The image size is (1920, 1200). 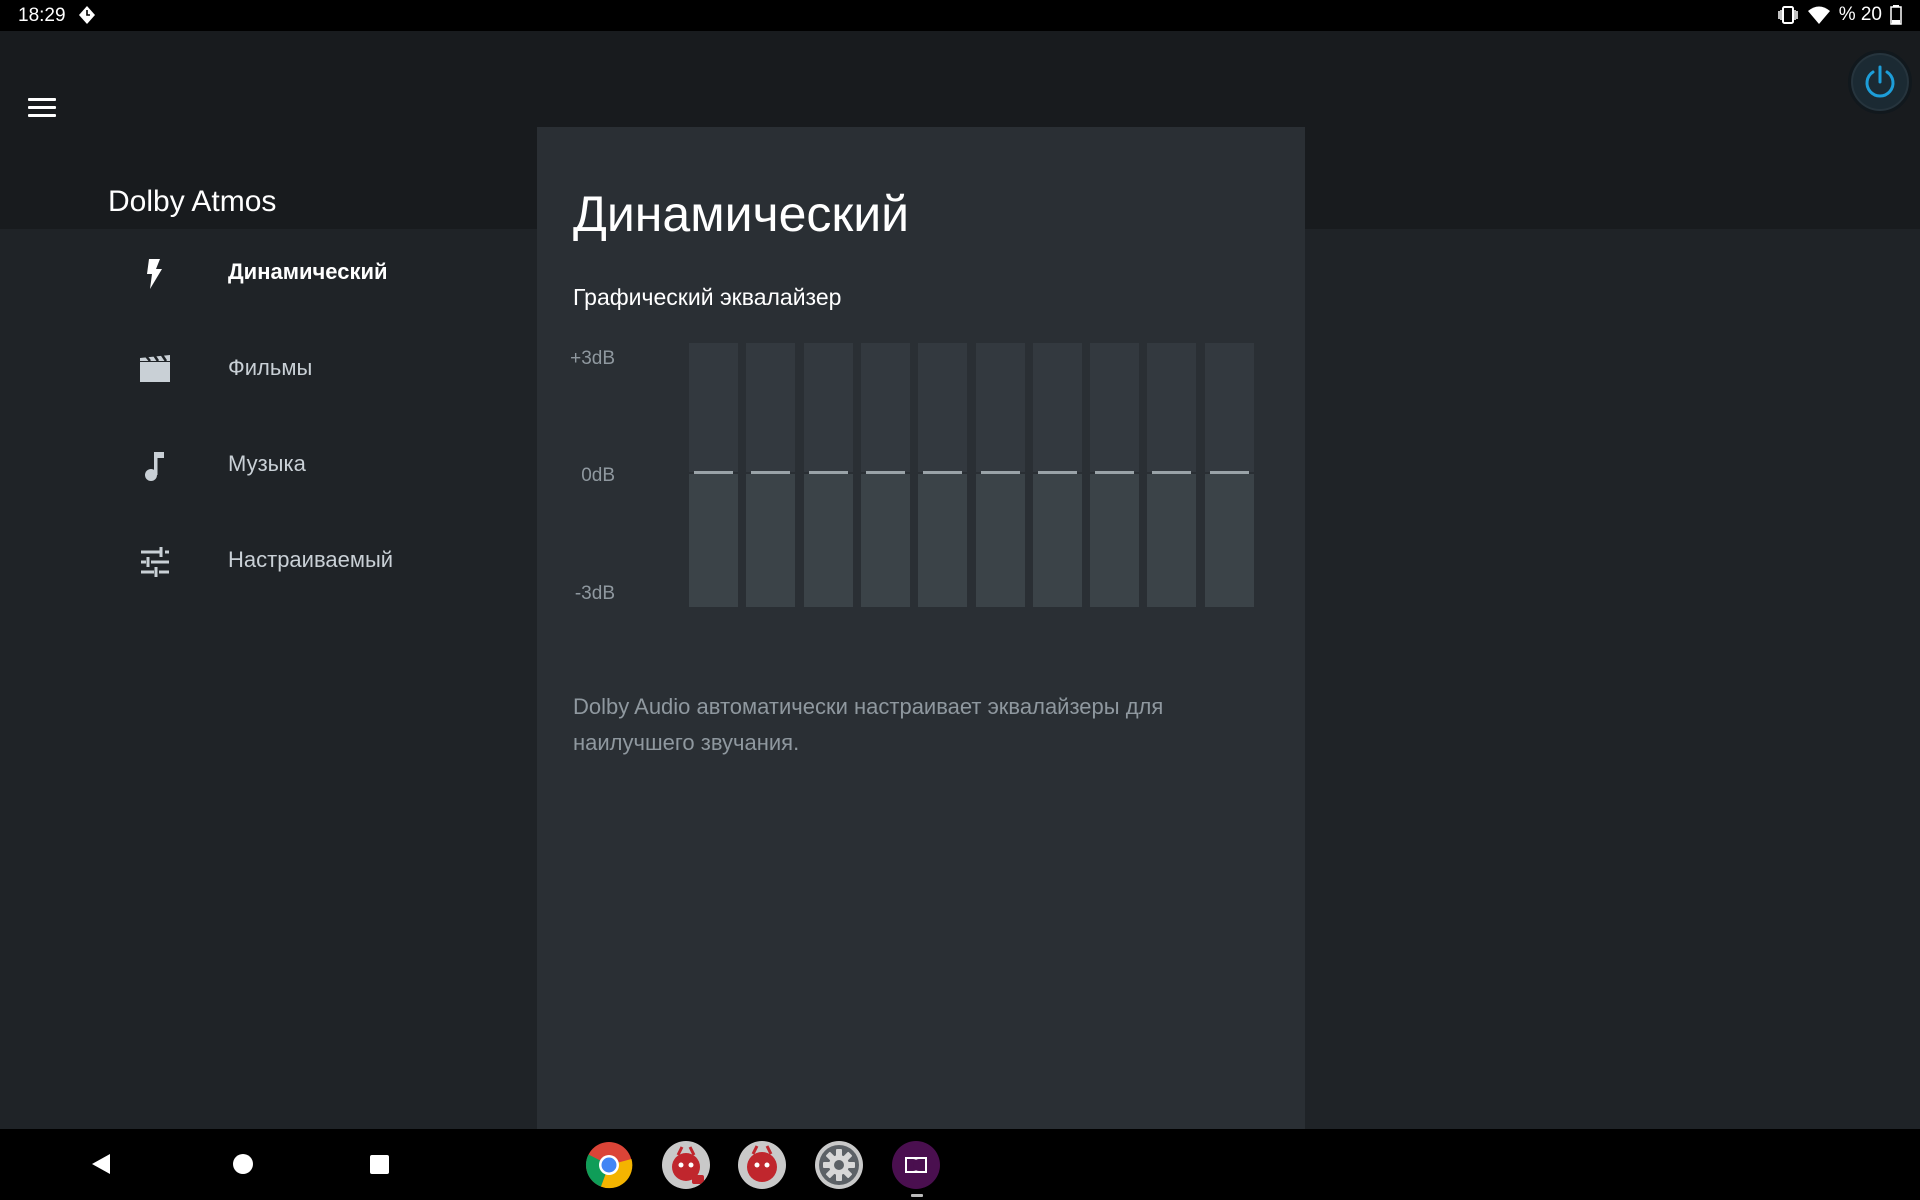 What do you see at coordinates (686, 1165) in the screenshot?
I see `antutu-3d-app-icon` at bounding box center [686, 1165].